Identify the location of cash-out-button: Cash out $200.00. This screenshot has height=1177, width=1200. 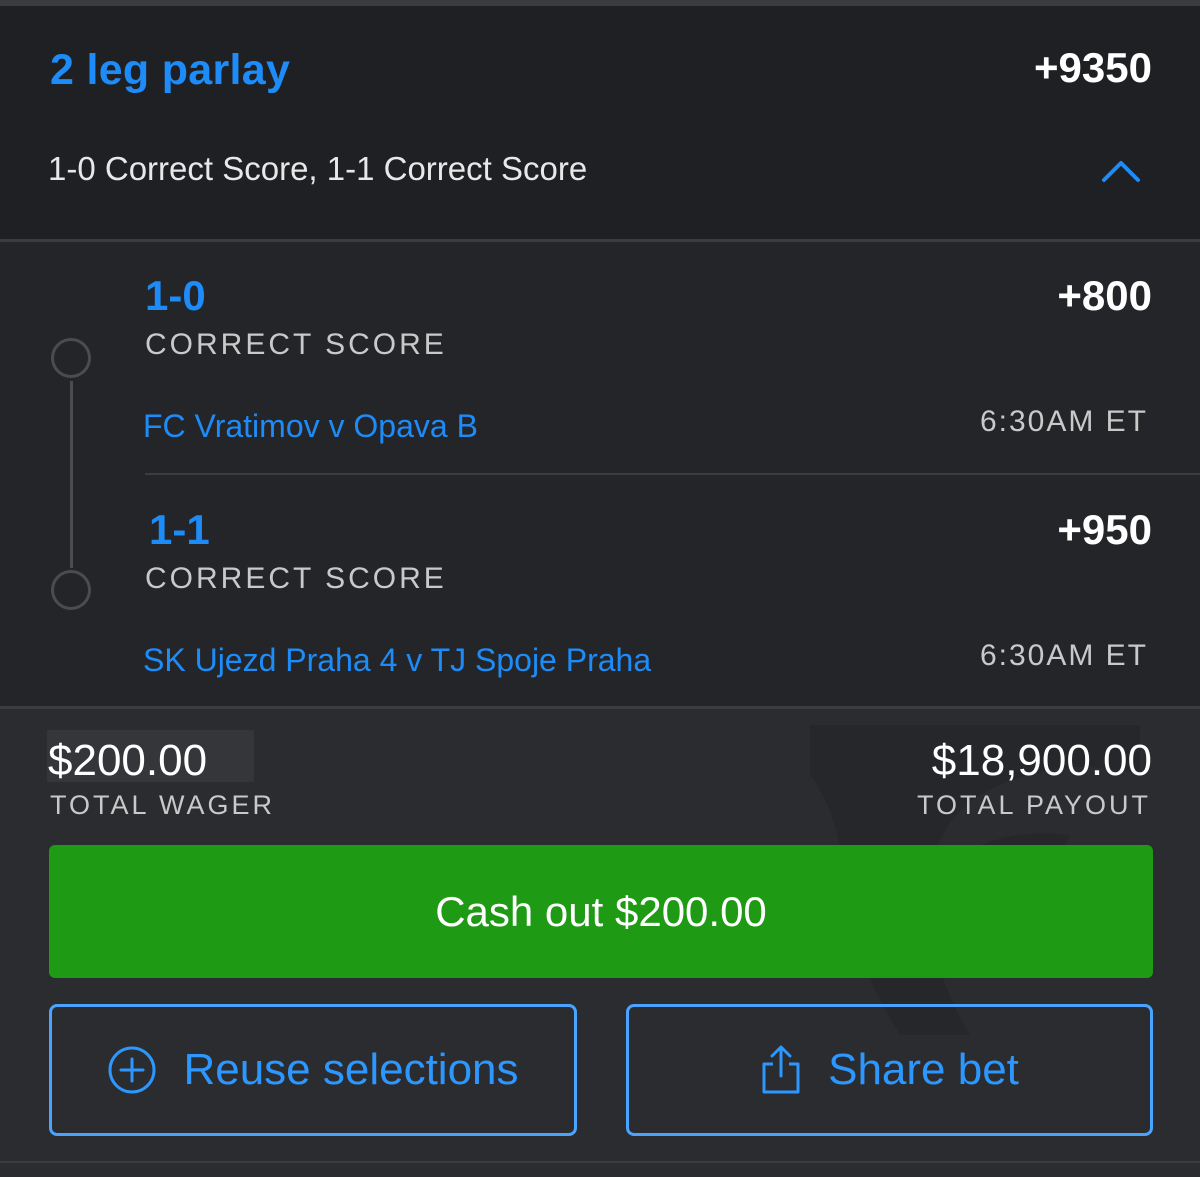
(601, 911).